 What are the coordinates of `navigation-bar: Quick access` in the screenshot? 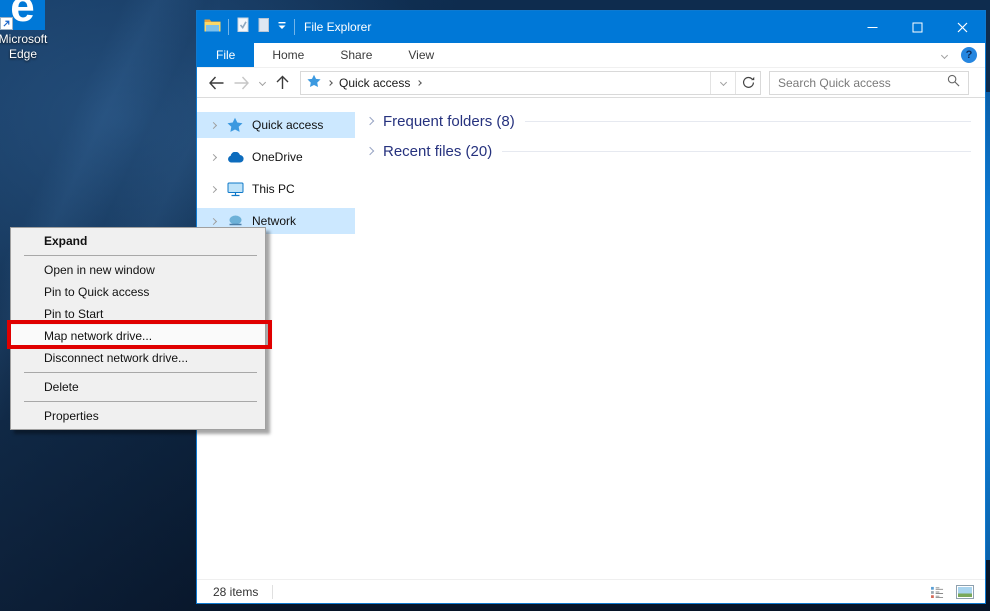 It's located at (591, 83).